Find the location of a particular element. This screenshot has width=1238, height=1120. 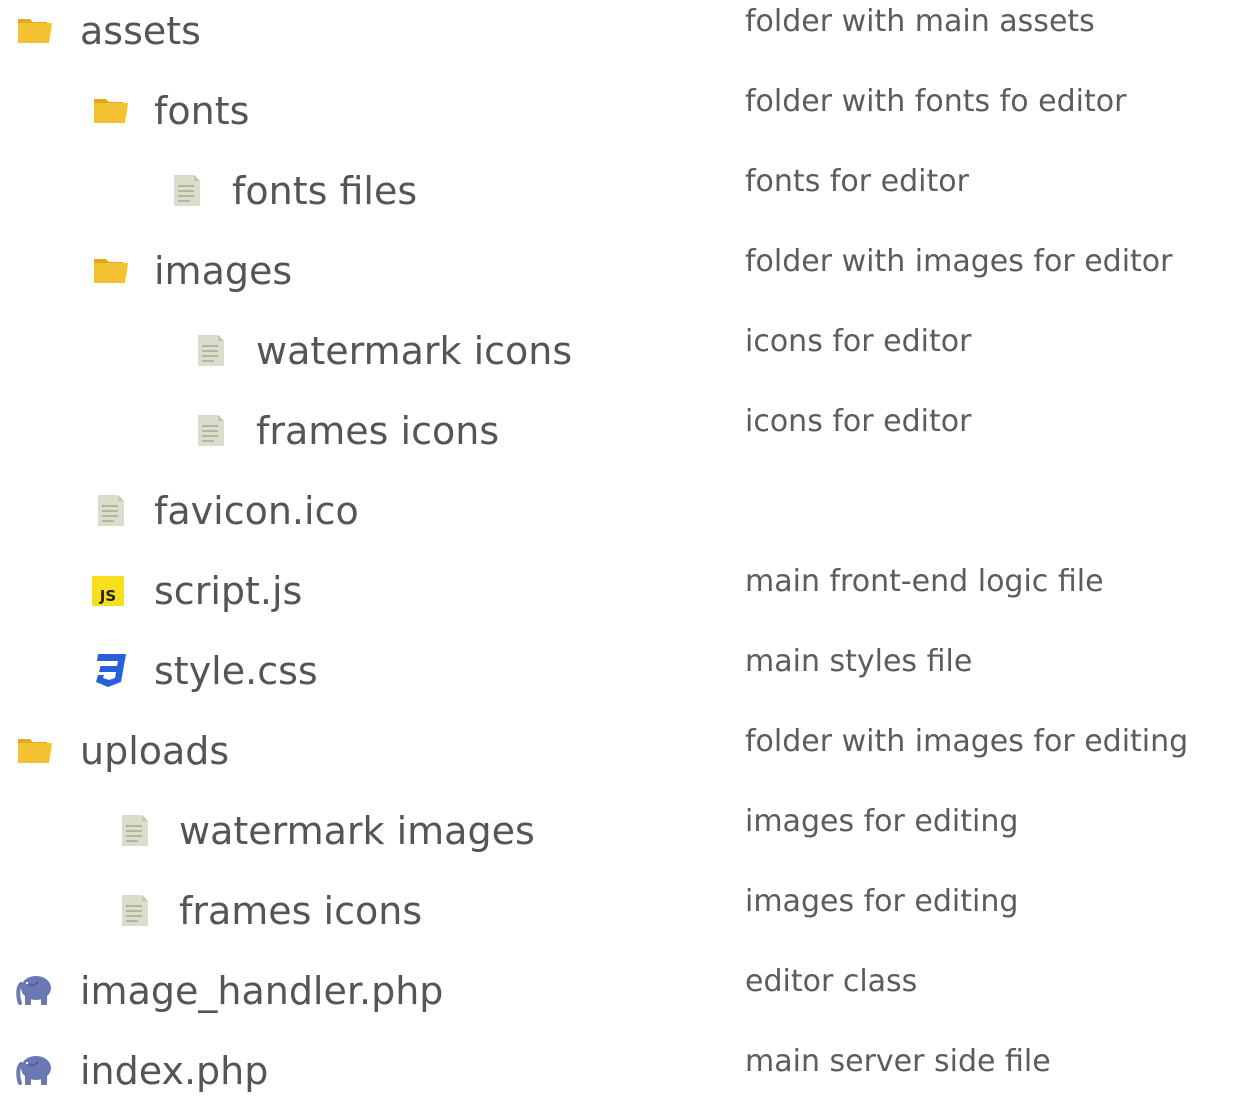

tree-row-favicon: favicon.ico is located at coordinates (619, 520).